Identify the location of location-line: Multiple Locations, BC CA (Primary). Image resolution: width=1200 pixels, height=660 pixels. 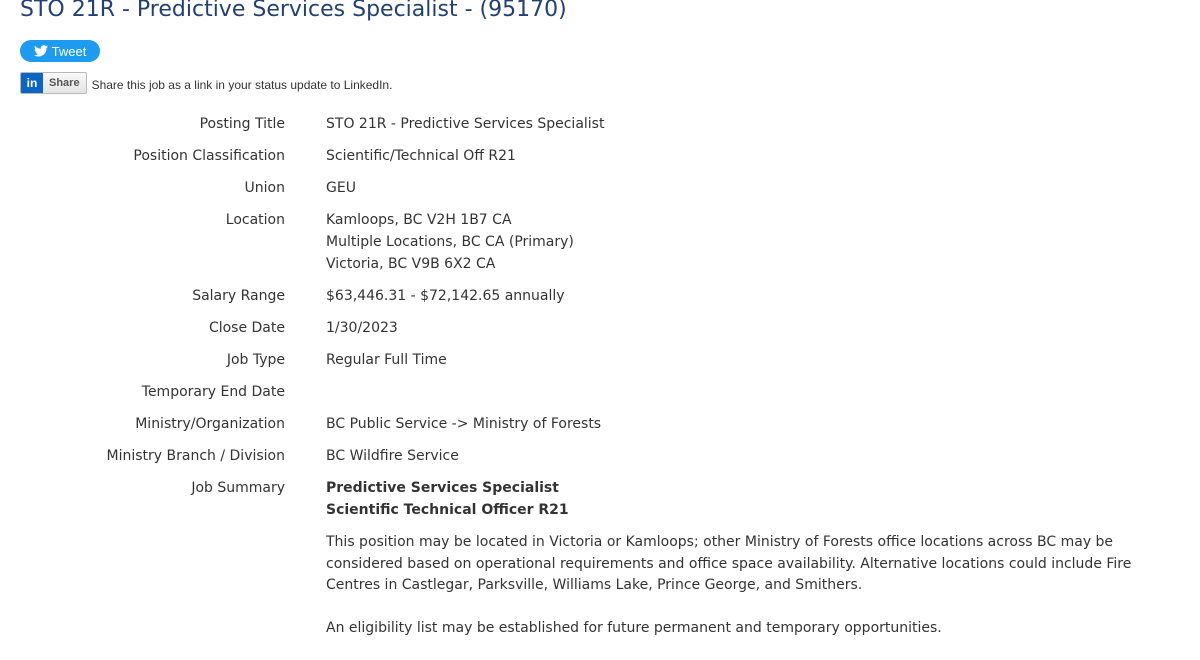
(450, 242).